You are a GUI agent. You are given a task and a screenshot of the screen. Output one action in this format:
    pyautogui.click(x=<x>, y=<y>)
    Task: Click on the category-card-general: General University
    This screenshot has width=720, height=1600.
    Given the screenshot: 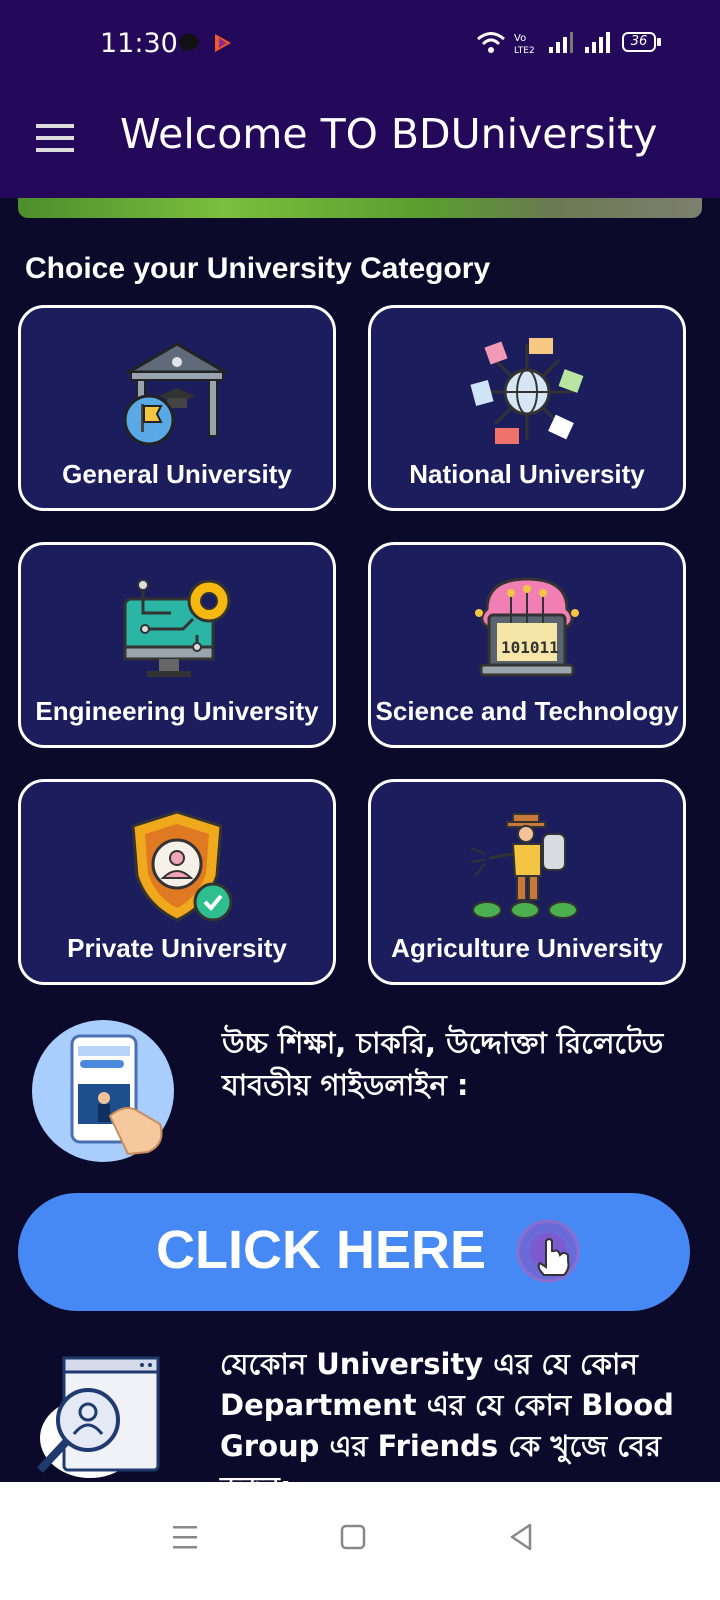 What is the action you would take?
    pyautogui.click(x=177, y=408)
    